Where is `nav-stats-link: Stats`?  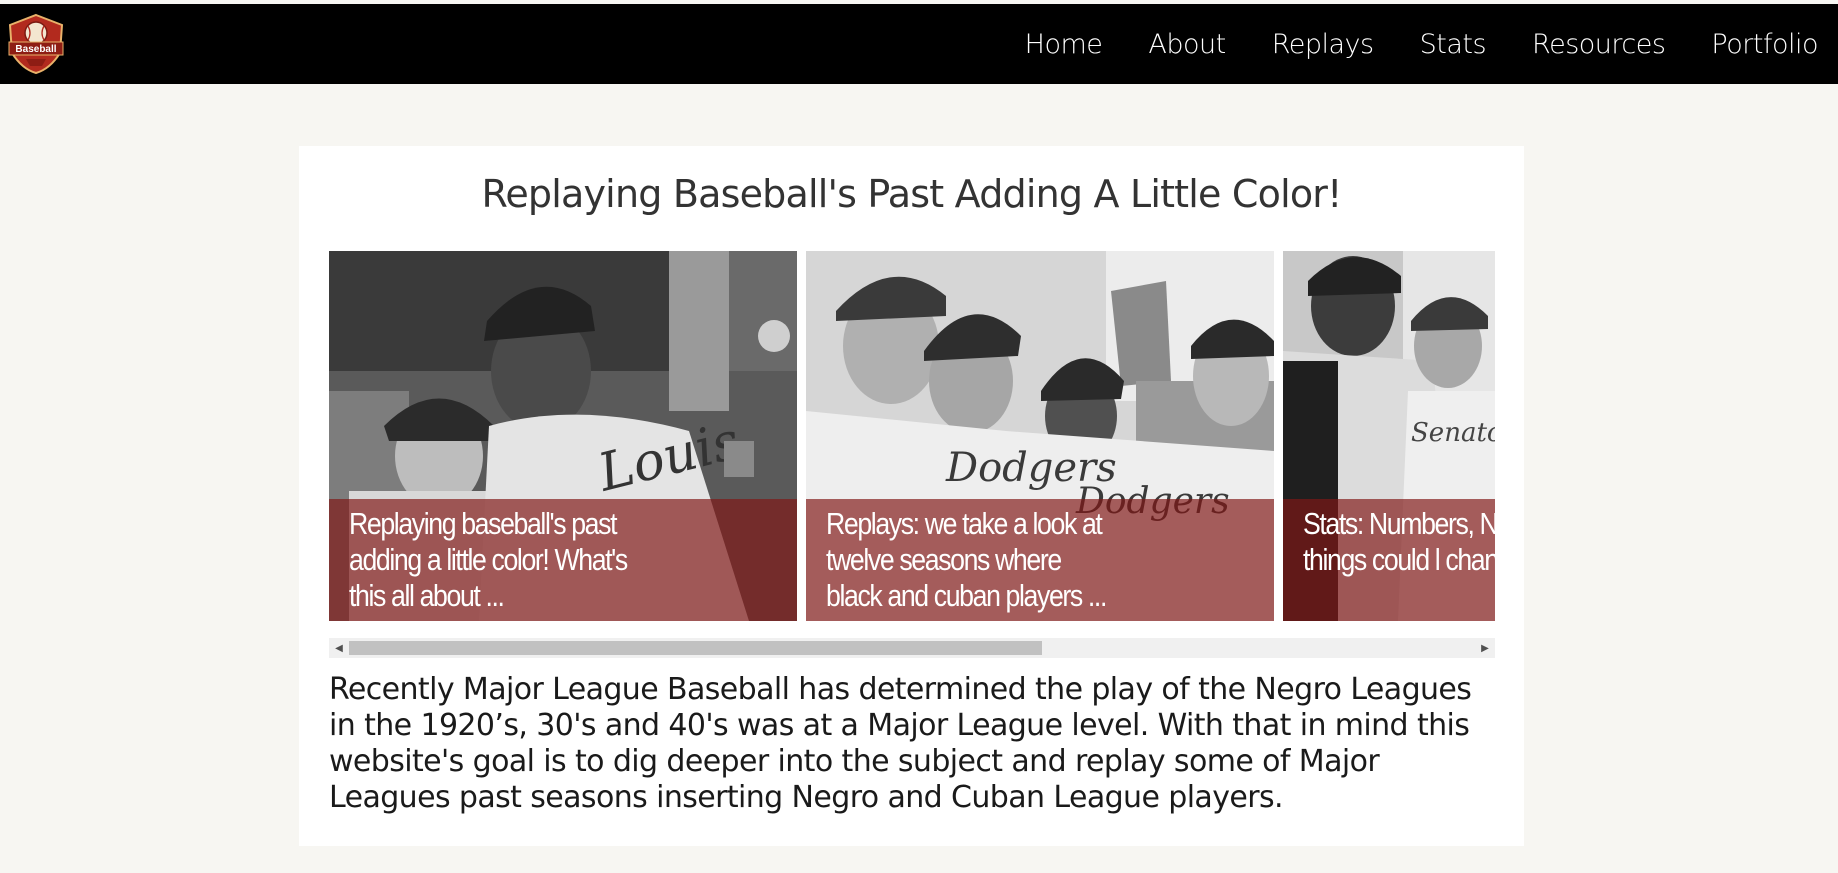
nav-stats-link: Stats is located at coordinates (1453, 44).